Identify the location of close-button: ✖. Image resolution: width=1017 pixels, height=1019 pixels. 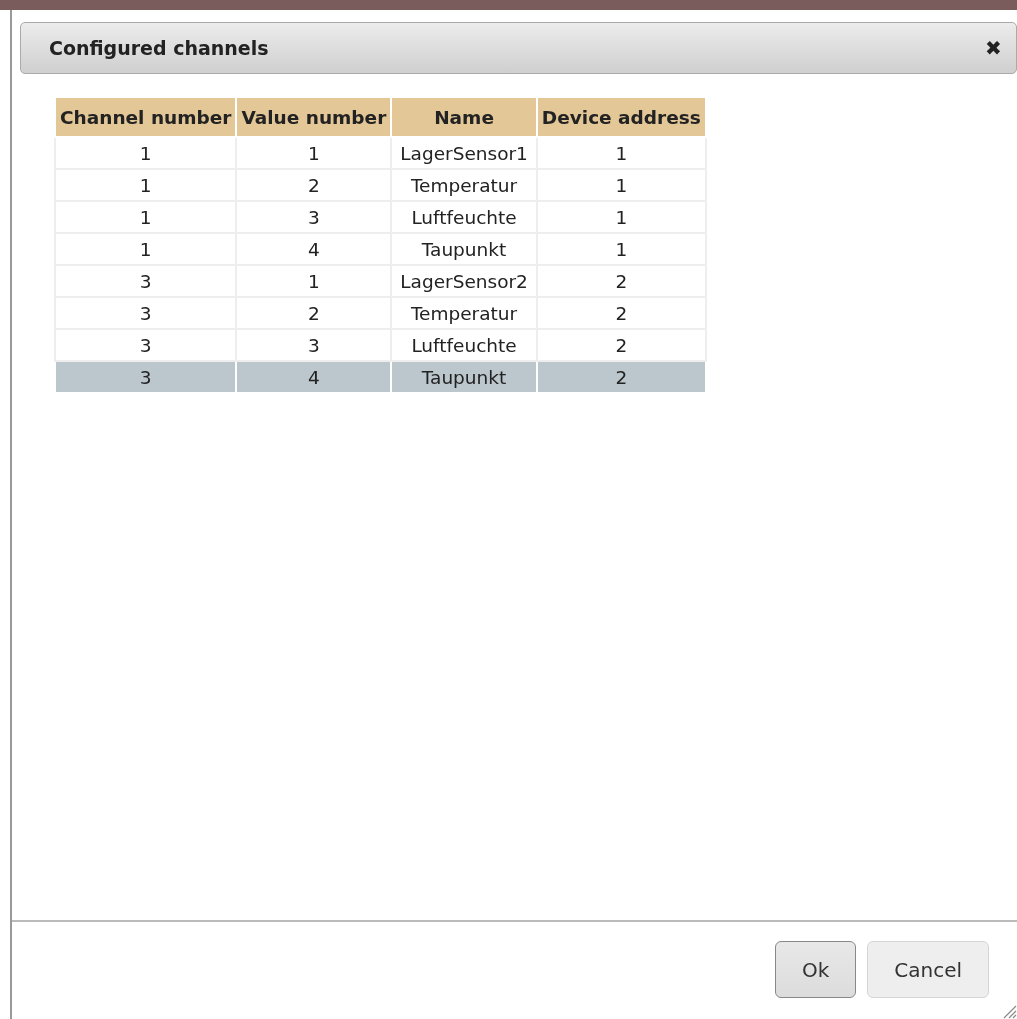
(993, 48).